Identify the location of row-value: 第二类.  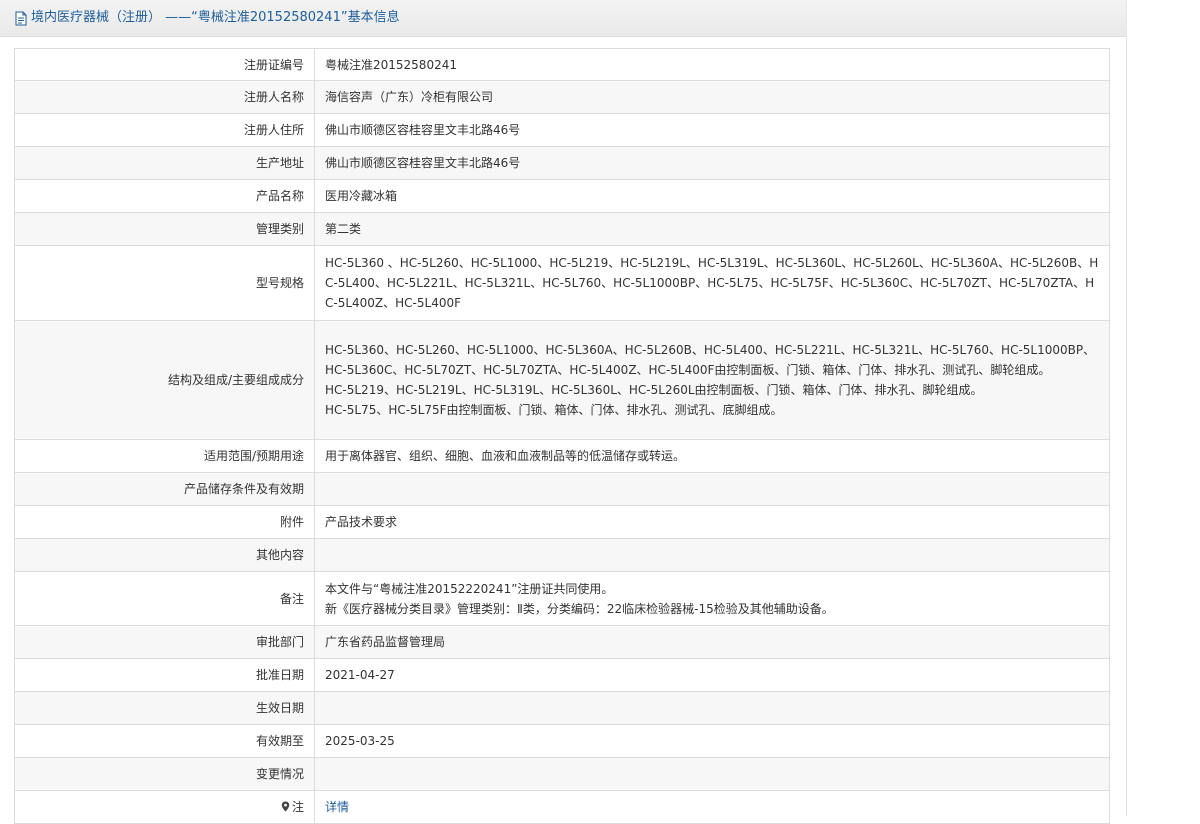
(712, 229).